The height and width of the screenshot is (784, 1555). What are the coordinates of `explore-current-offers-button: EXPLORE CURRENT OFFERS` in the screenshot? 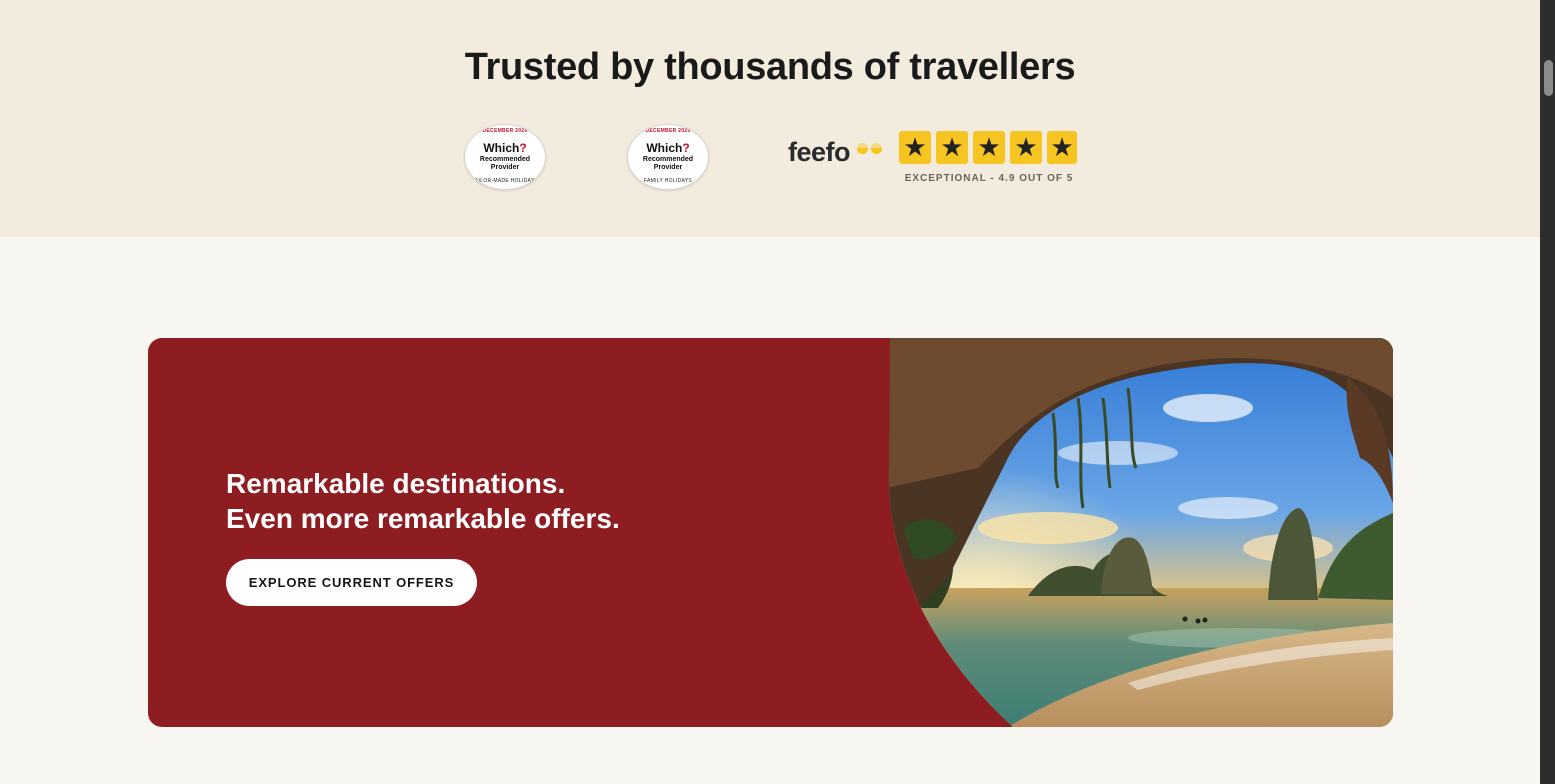 It's located at (351, 582).